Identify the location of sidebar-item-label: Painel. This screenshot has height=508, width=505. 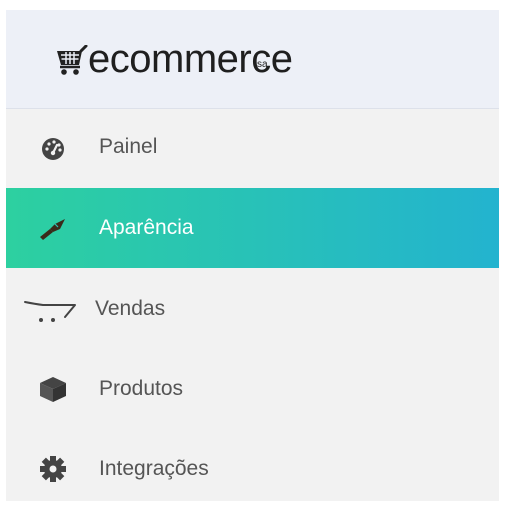
(128, 146).